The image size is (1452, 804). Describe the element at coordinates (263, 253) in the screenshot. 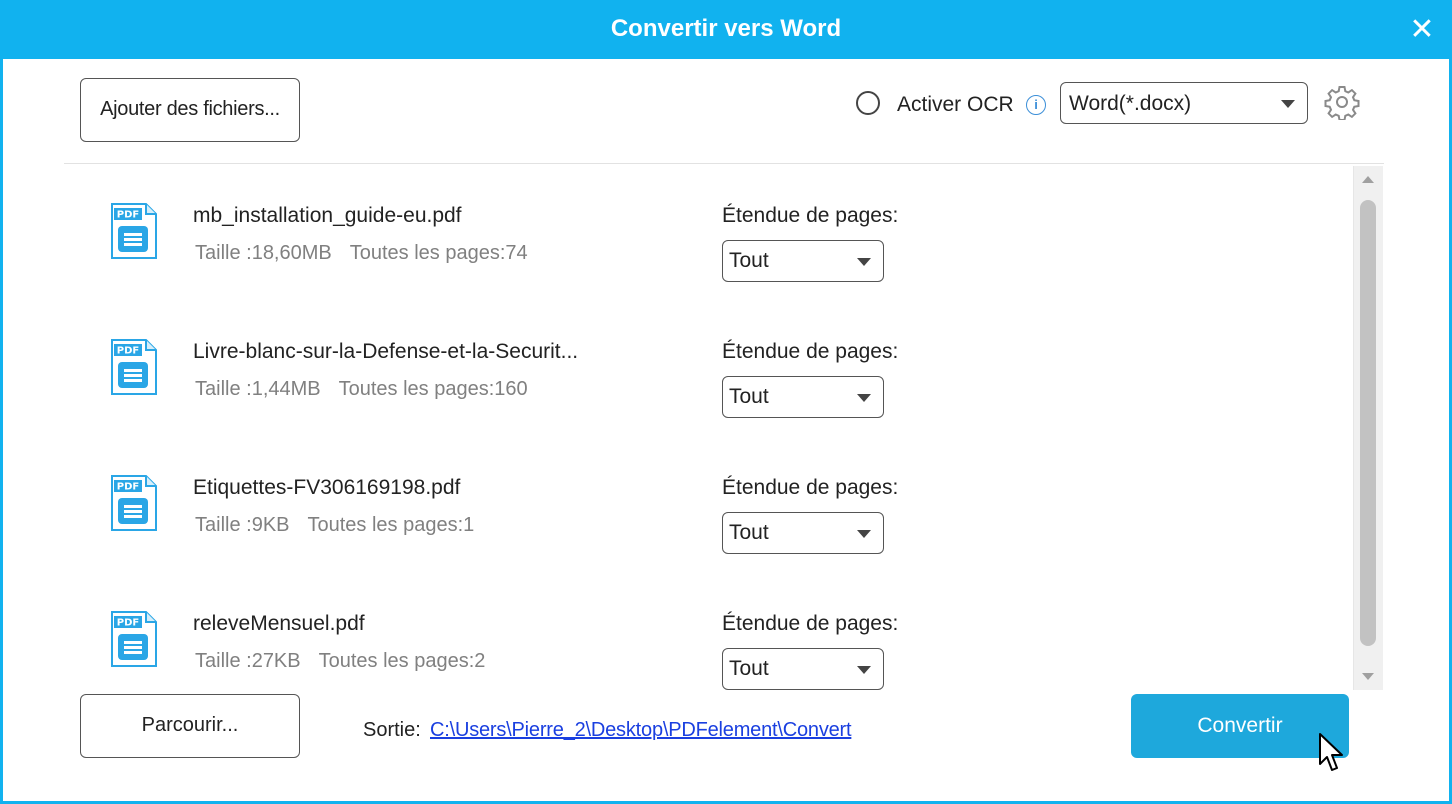

I see `file-size: Taille :18,60MB` at that location.